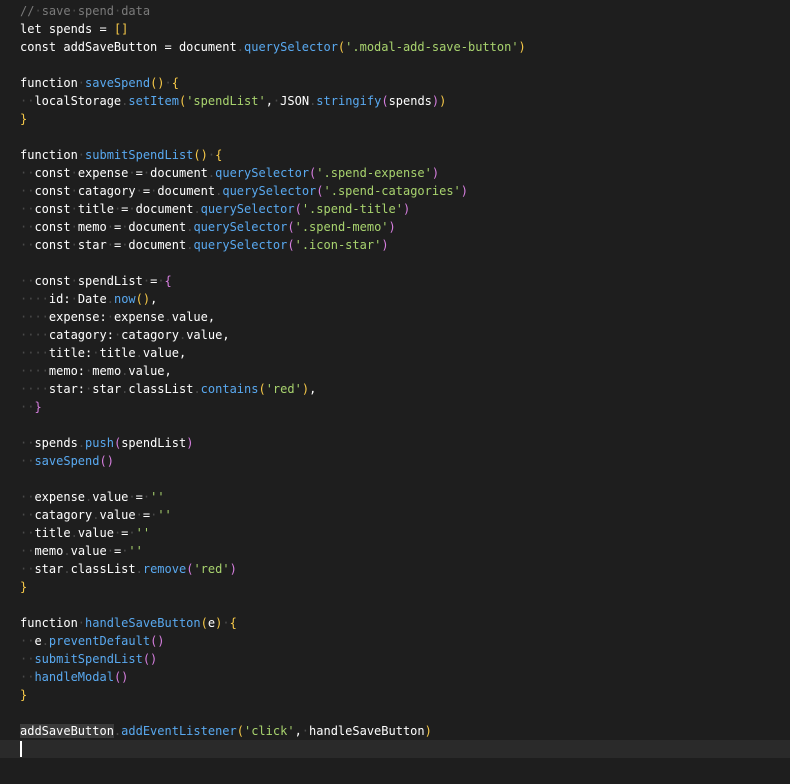 This screenshot has width=790, height=784. What do you see at coordinates (103, 569) in the screenshot?
I see `code-token: classList` at bounding box center [103, 569].